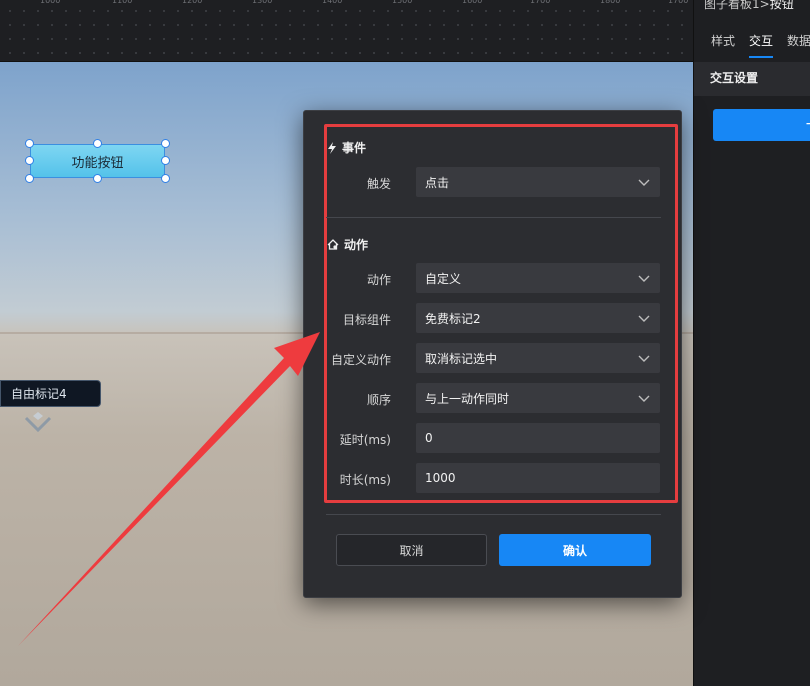 Image resolution: width=810 pixels, height=686 pixels. I want to click on action-select: 自定义, so click(538, 278).